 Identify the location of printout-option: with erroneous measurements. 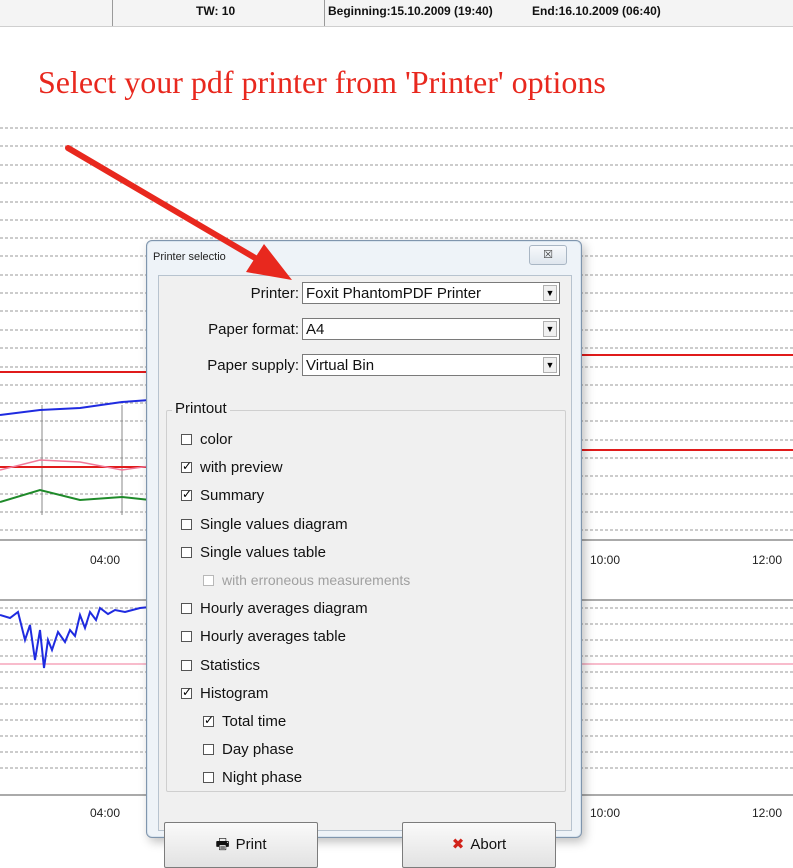
(306, 580).